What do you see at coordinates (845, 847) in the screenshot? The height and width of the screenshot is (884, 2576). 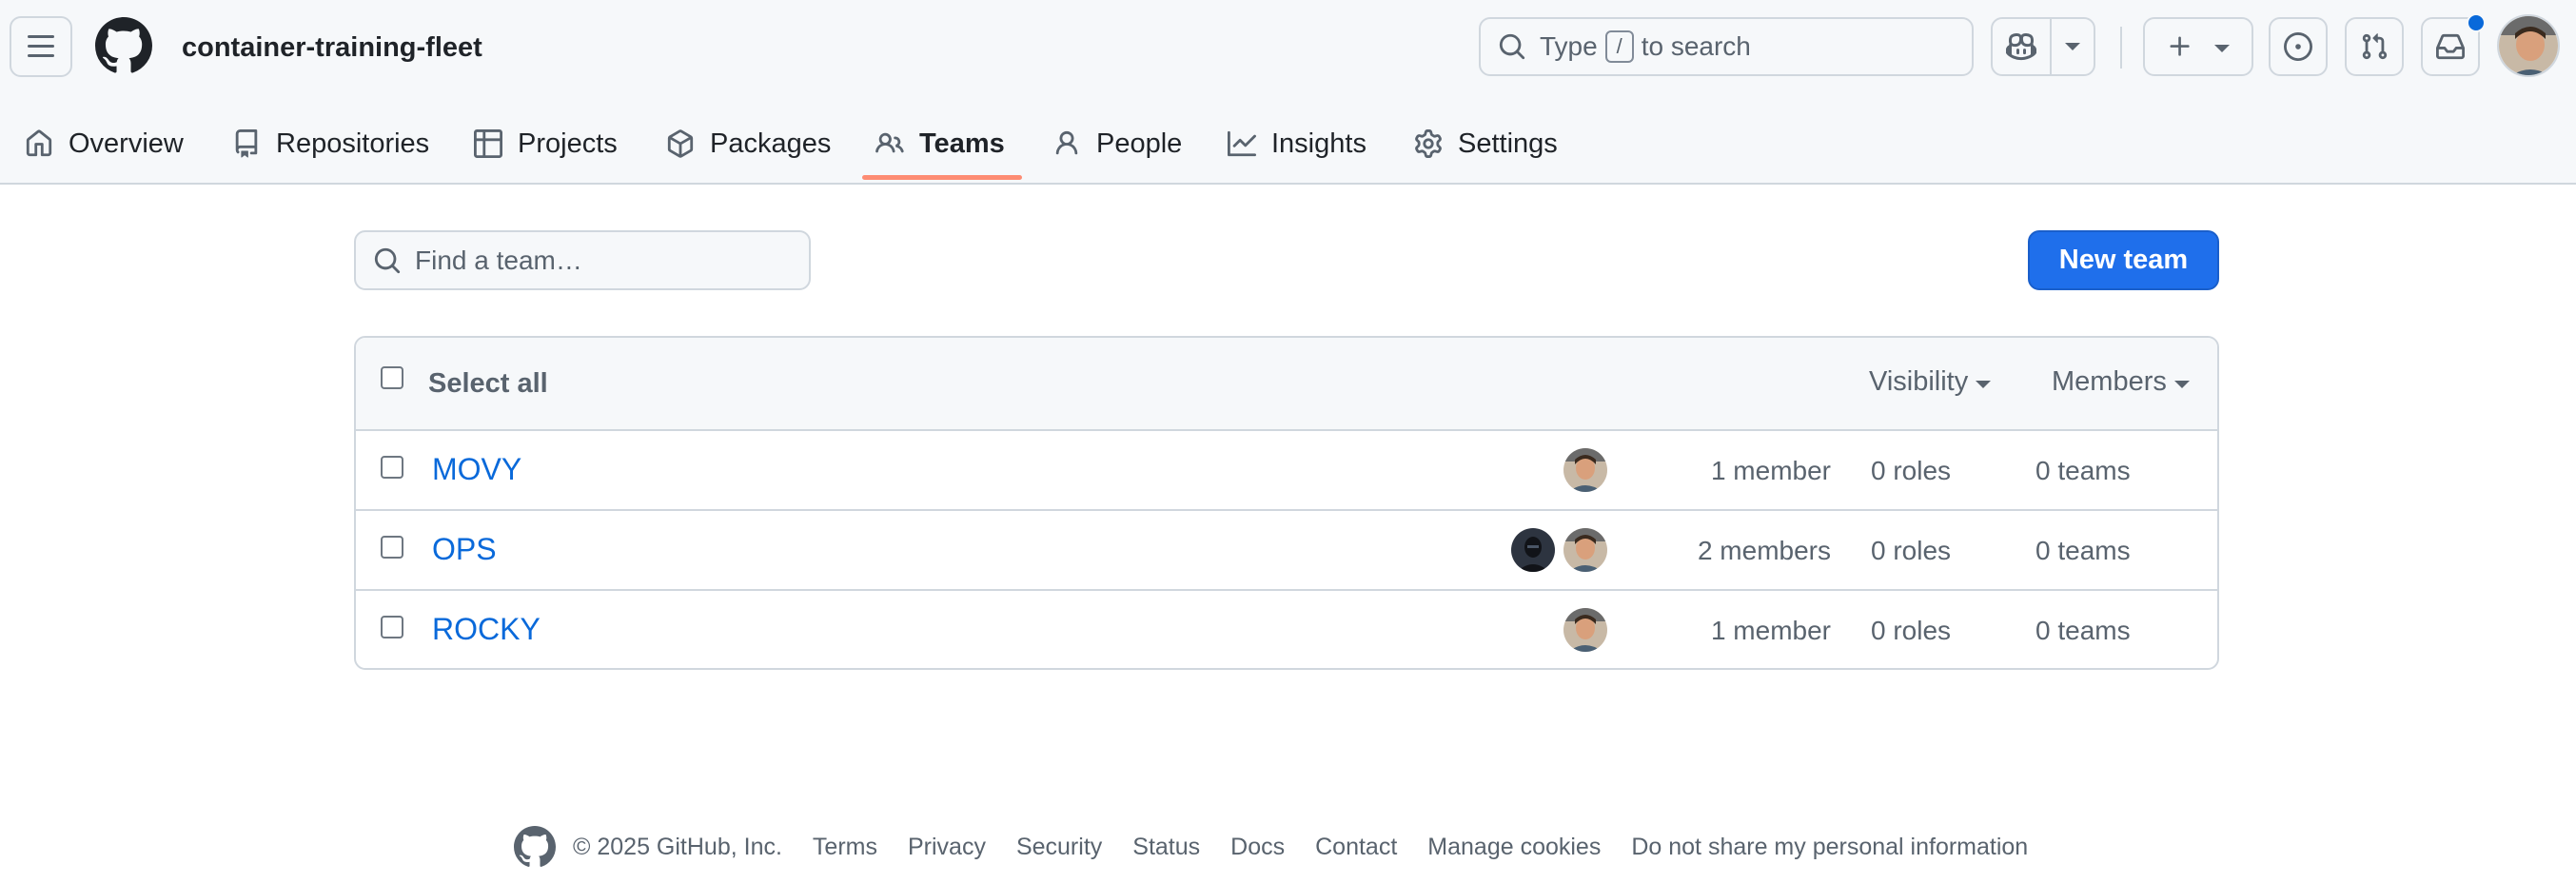 I see `footer-link-terms: Terms` at bounding box center [845, 847].